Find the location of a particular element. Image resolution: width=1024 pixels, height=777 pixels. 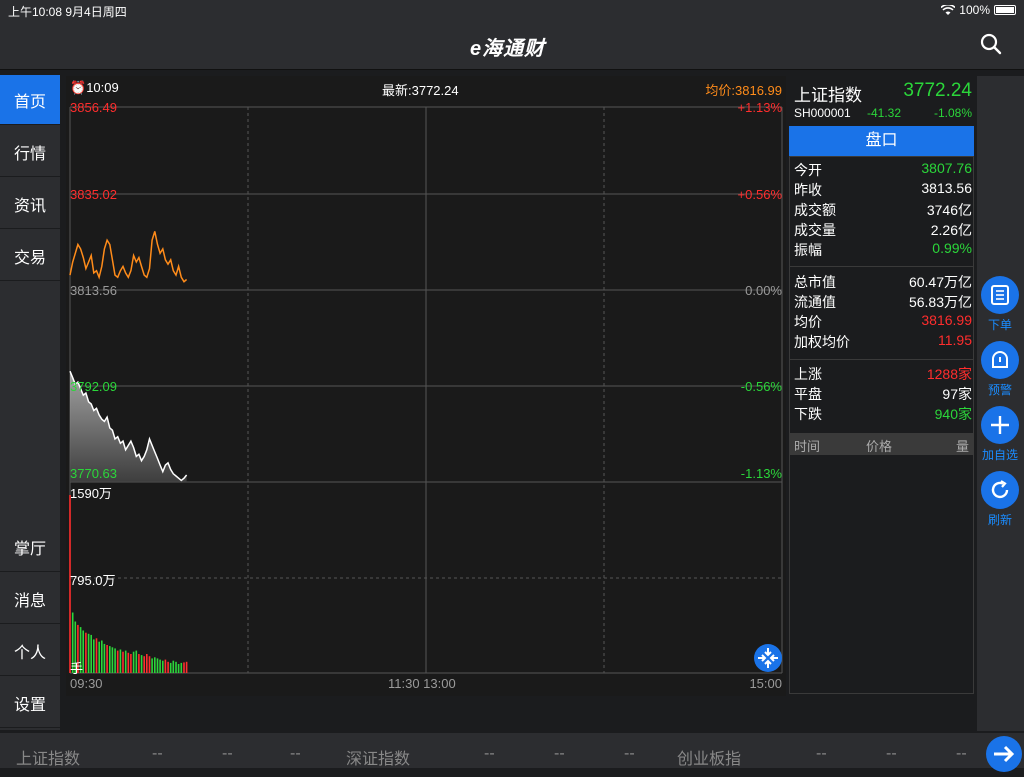

ticker-sz-name: 深证指数 is located at coordinates (378, 757).